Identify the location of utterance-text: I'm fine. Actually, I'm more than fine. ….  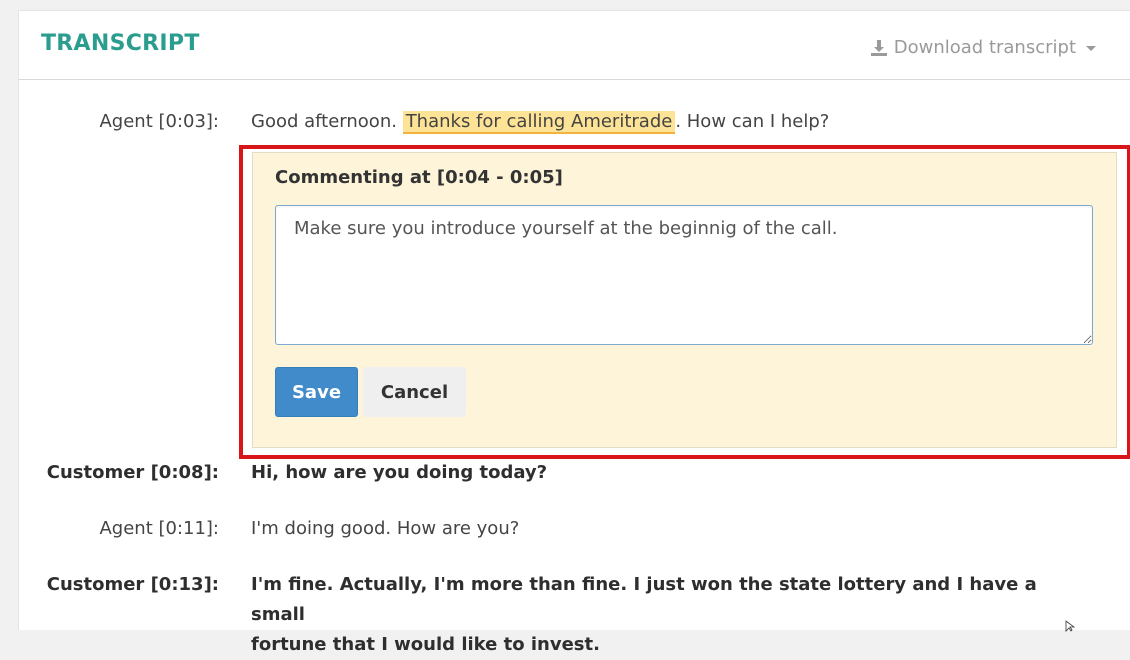
(644, 599).